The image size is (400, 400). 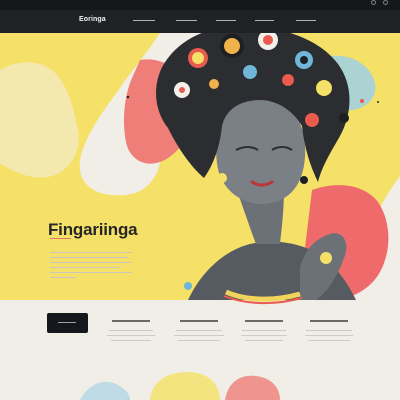 What do you see at coordinates (200, 21) in the screenshot?
I see `site-header: Eoringa` at bounding box center [200, 21].